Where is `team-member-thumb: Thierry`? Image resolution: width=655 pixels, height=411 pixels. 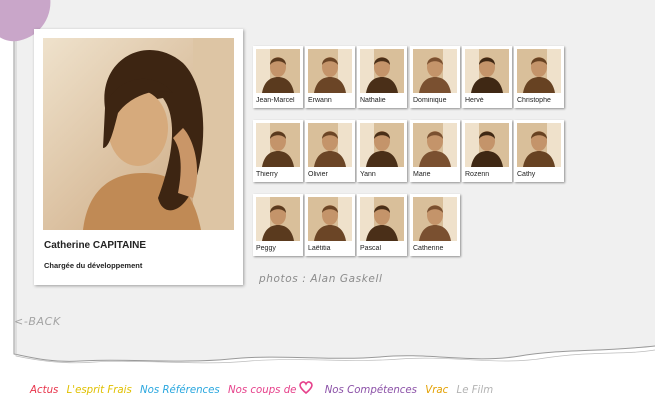
team-member-thumb: Thierry is located at coordinates (278, 151).